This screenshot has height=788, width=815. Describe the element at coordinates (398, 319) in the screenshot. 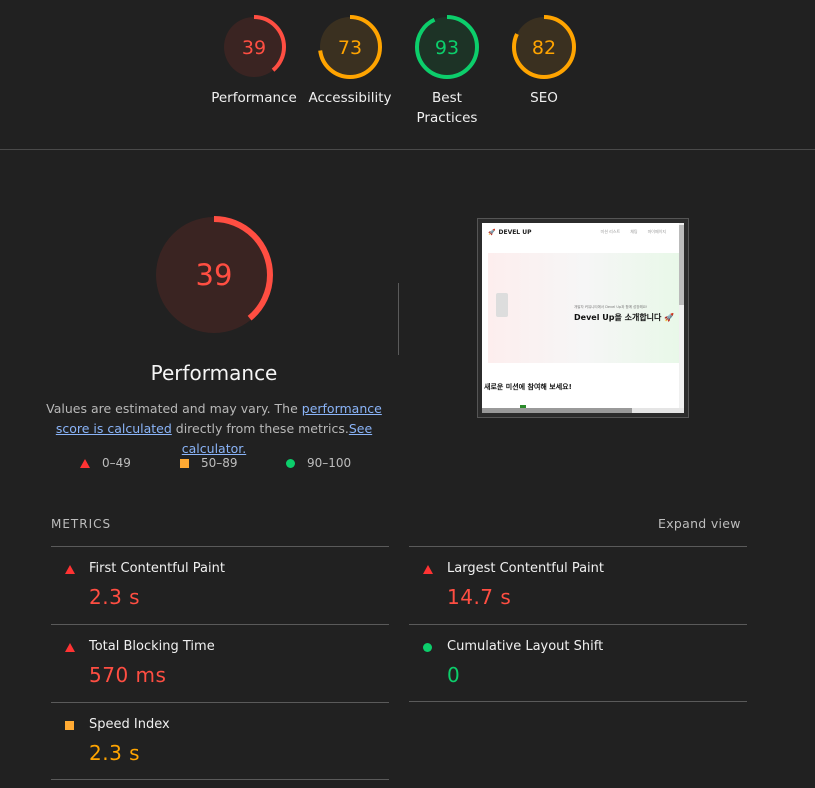

I see `section-divider` at that location.